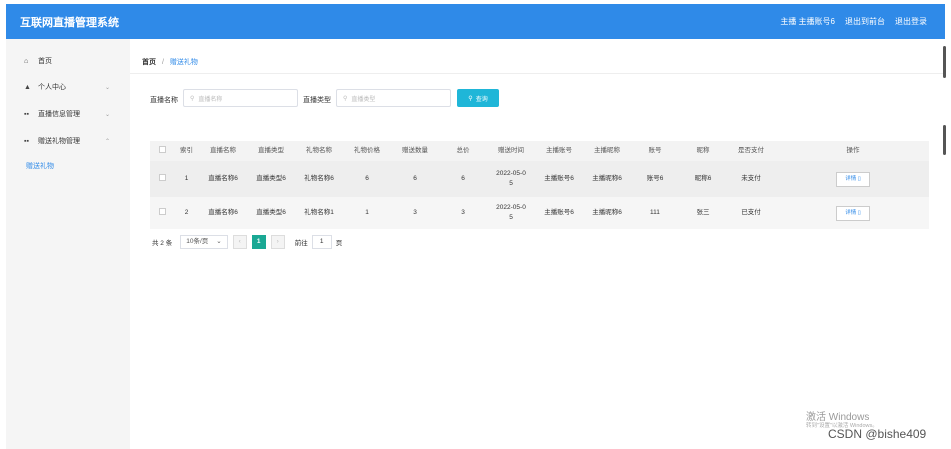  I want to click on col-header: 赠送时间, so click(511, 151).